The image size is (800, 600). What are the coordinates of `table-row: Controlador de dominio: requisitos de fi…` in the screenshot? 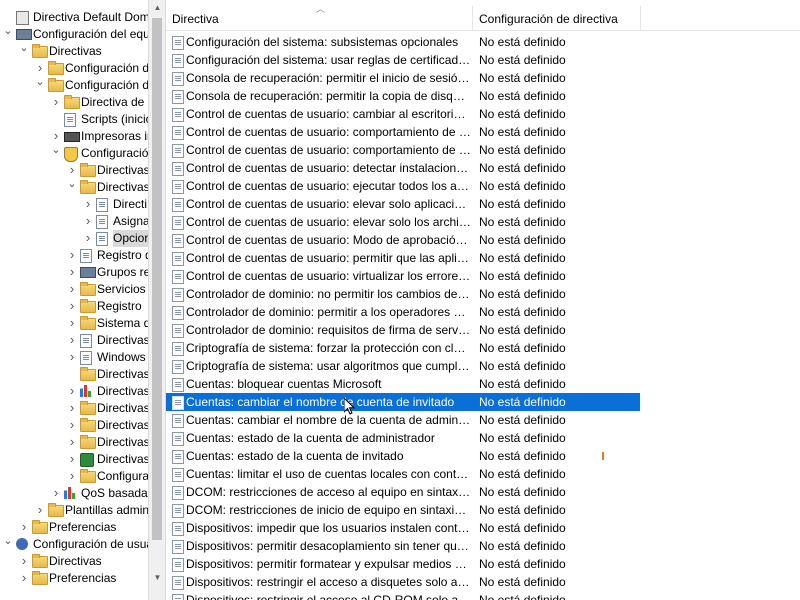 It's located at (403, 330).